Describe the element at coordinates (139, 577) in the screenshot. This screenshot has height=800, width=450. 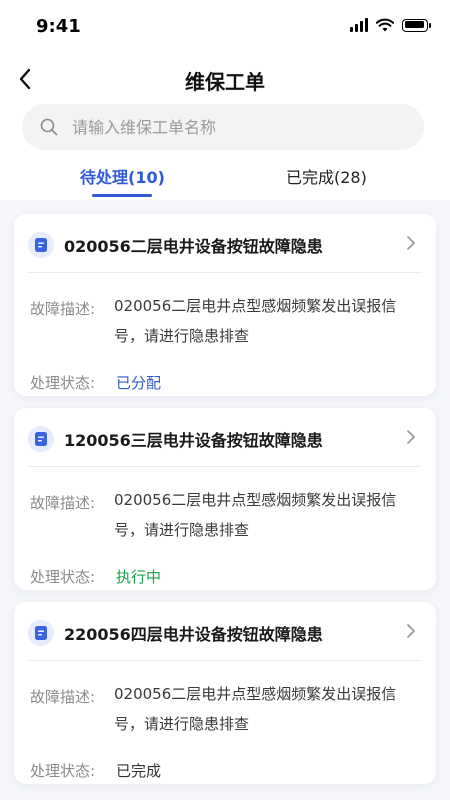
I see `status-value: 执行中` at that location.